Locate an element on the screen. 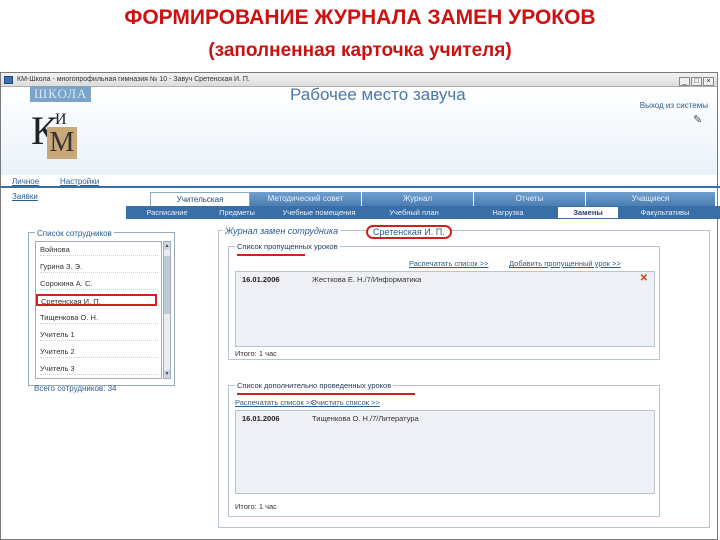 This screenshot has width=720, height=540. scroll-thumb is located at coordinates (167, 285).